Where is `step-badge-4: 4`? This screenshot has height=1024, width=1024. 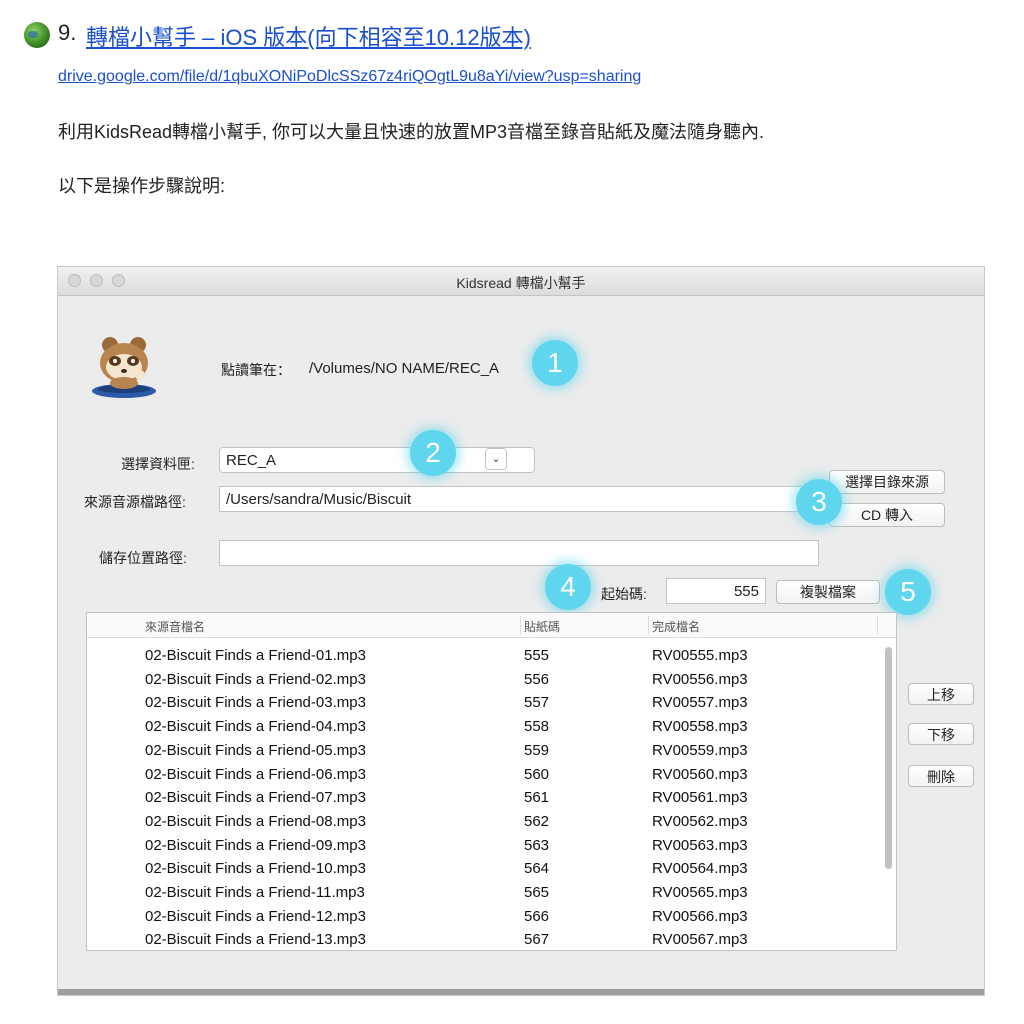
step-badge-4: 4 is located at coordinates (568, 587).